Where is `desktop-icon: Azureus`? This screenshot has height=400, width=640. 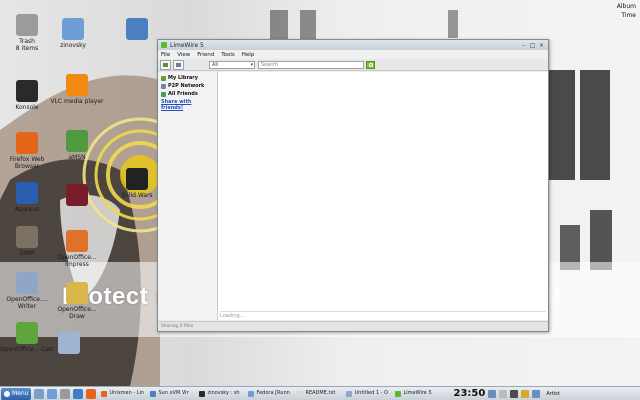 desktop-icon: Azureus is located at coordinates (27, 197).